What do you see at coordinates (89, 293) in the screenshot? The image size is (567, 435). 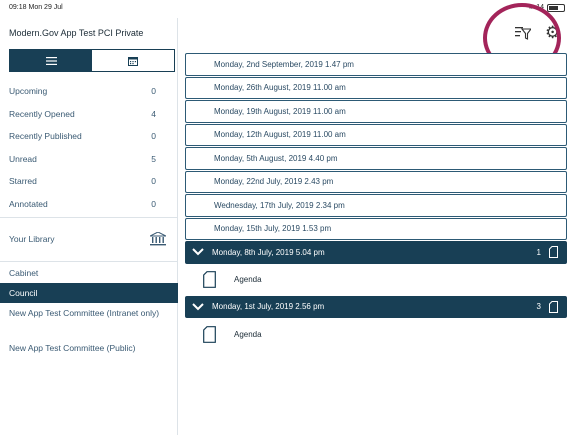 I see `committee-council: Council` at bounding box center [89, 293].